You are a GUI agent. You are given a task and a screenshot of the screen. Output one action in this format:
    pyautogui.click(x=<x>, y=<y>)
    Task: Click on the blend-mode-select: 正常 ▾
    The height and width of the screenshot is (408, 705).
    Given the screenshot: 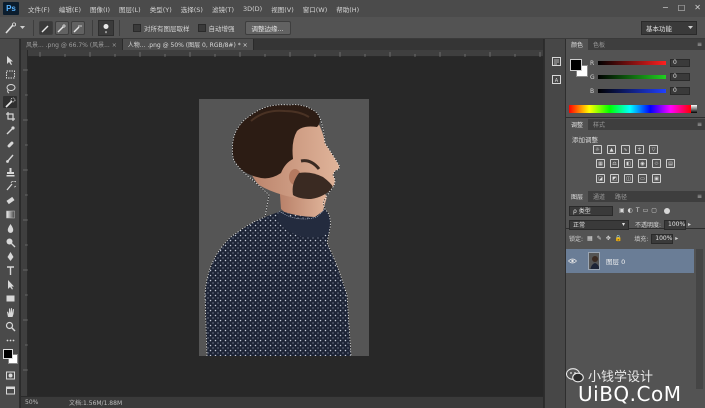 What is the action you would take?
    pyautogui.click(x=599, y=224)
    